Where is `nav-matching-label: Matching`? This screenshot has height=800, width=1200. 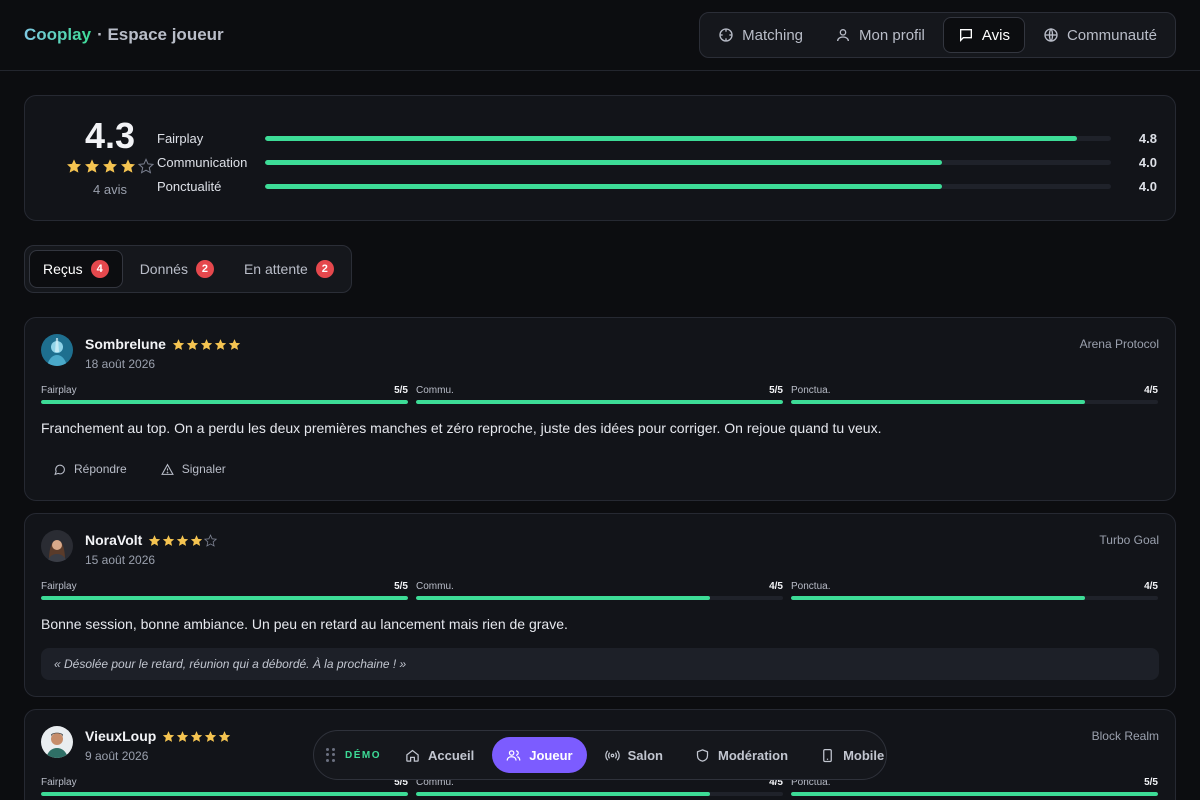
nav-matching-label: Matching is located at coordinates (773, 35).